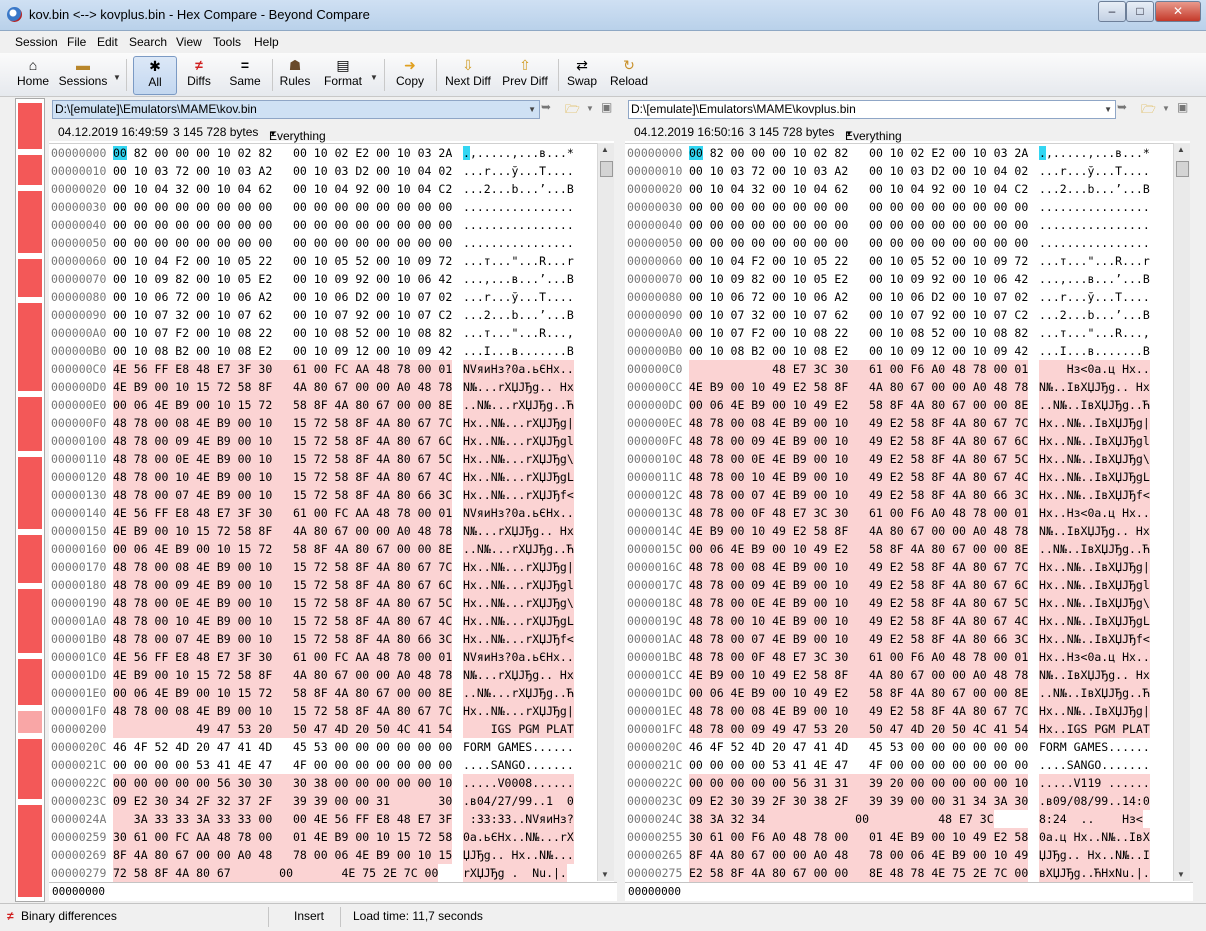  What do you see at coordinates (518, 477) in the screenshot?
I see `row-text: Hx..N№...rXЏJЂgL` at bounding box center [518, 477].